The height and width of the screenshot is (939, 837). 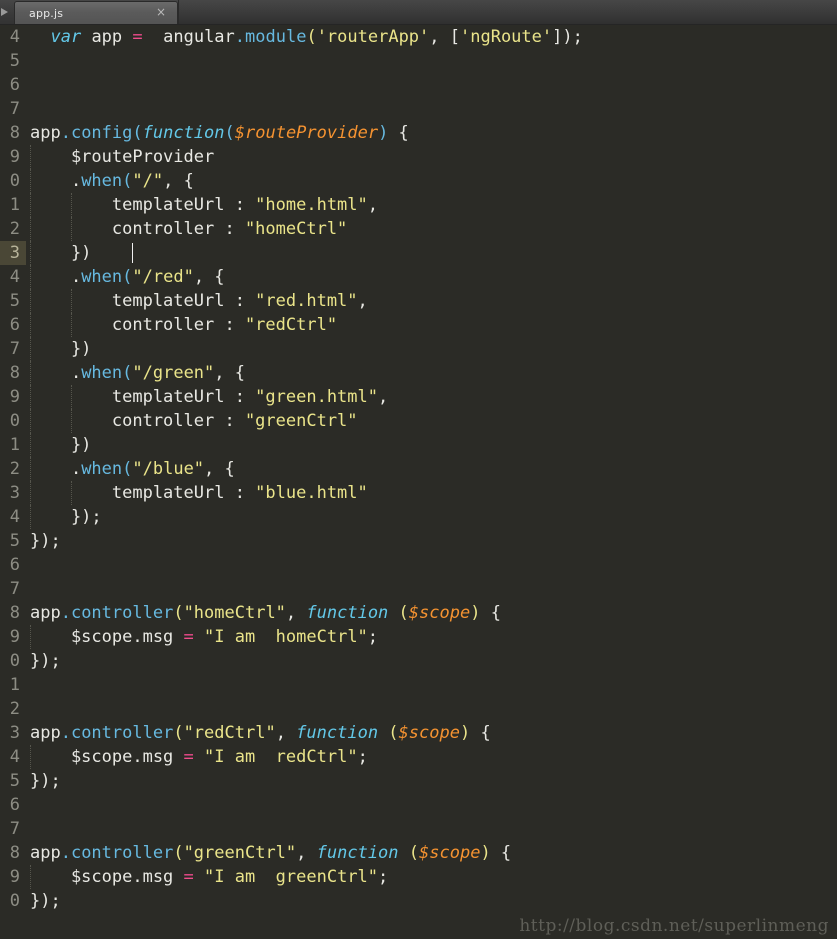 I want to click on code-text: templateUrl : "green.html",, so click(x=209, y=397).